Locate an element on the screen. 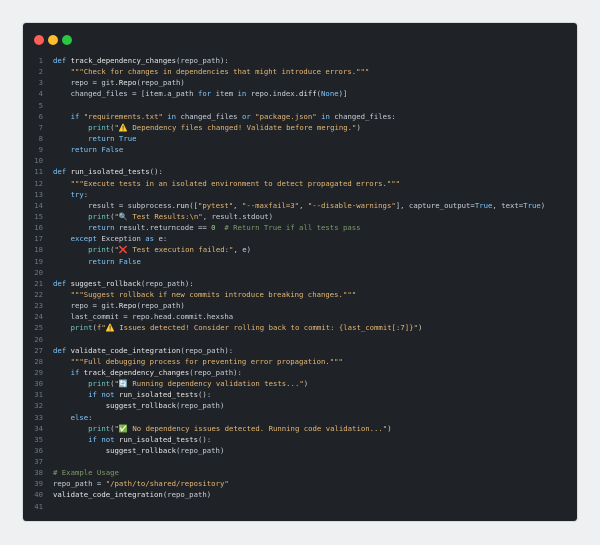 The image size is (600, 545). line-number: 1 is located at coordinates (40, 60).